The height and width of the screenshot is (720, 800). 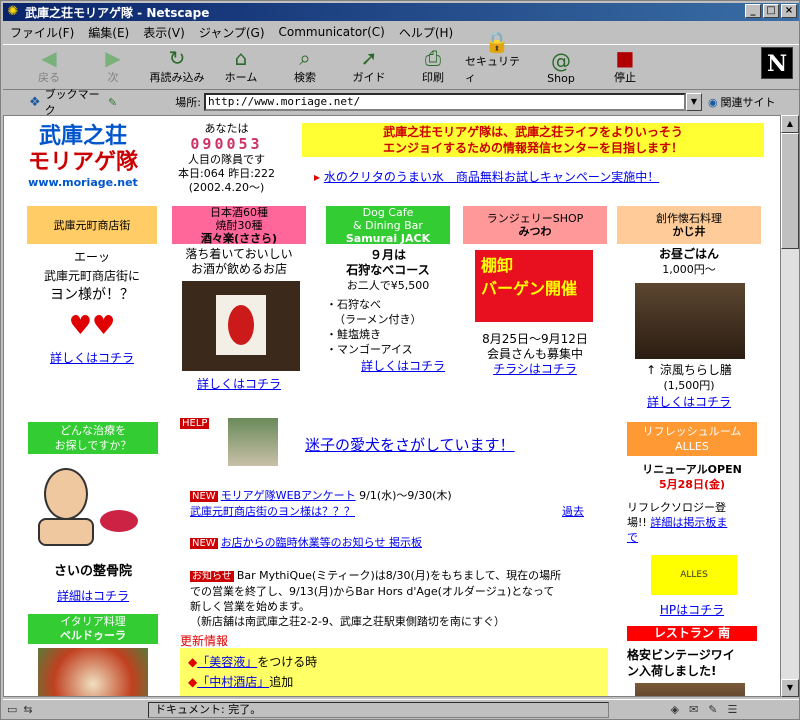 I want to click on guide-icon: ➚, so click(x=369, y=58).